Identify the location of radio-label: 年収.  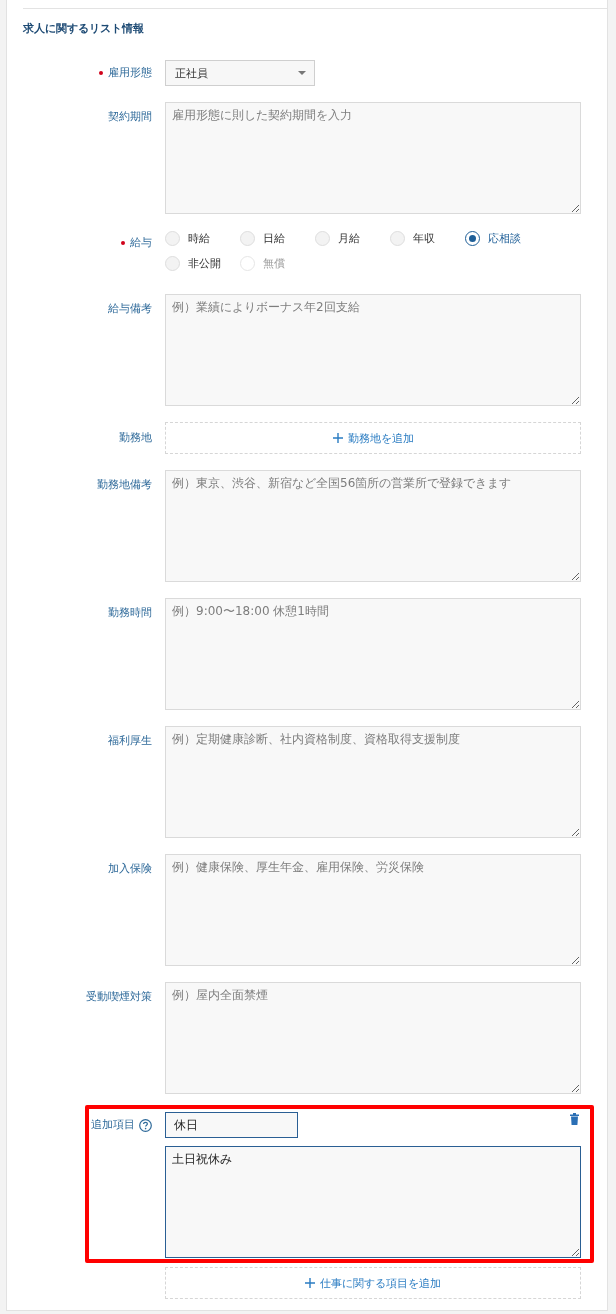
(424, 238).